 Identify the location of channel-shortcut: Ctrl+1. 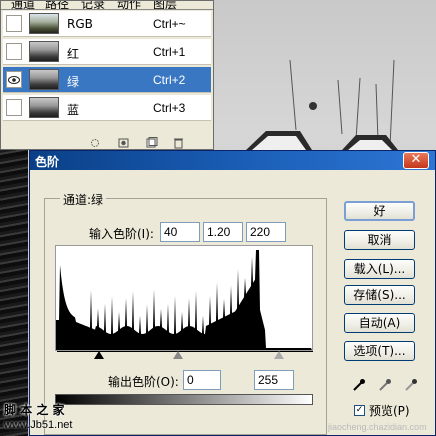
(169, 52).